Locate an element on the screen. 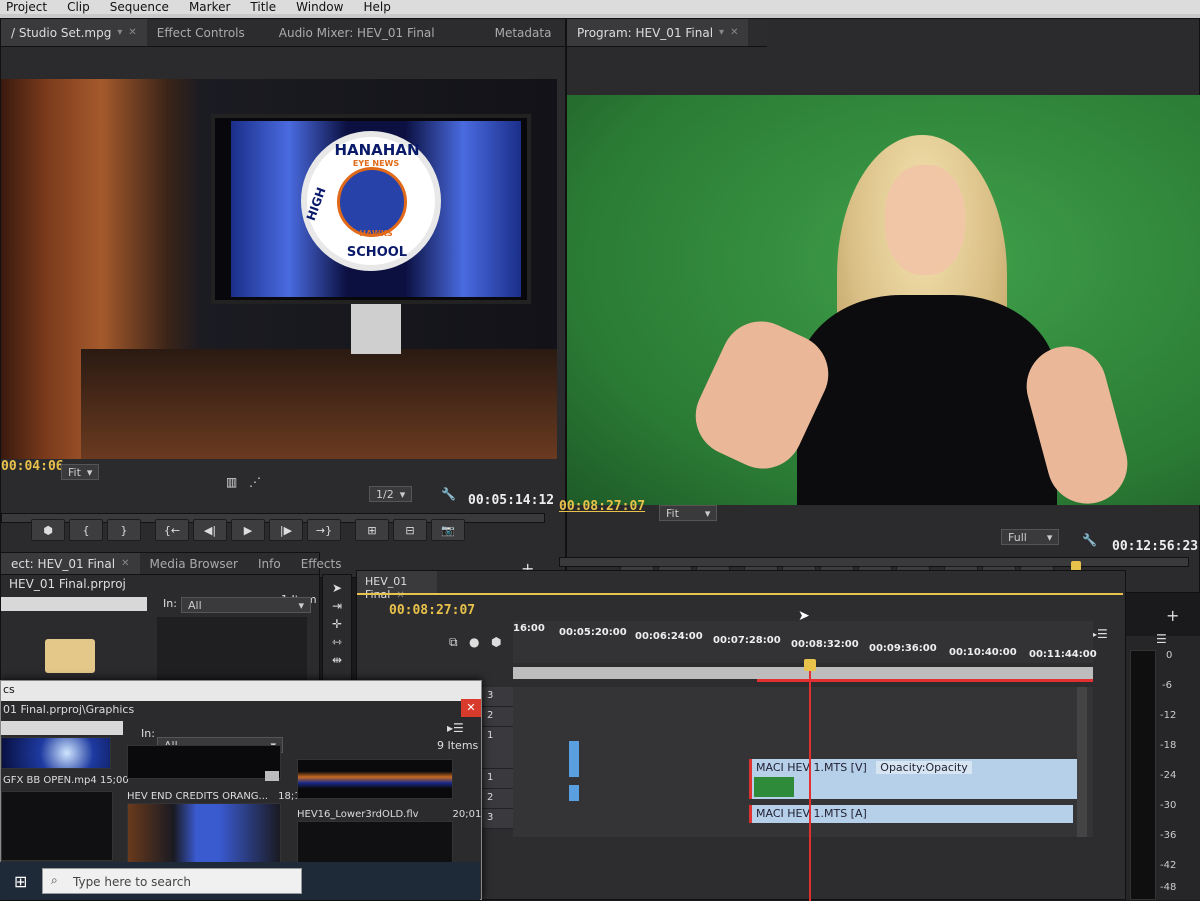 This screenshot has height=901, width=1200. set-marker-icon: ● is located at coordinates (474, 642).